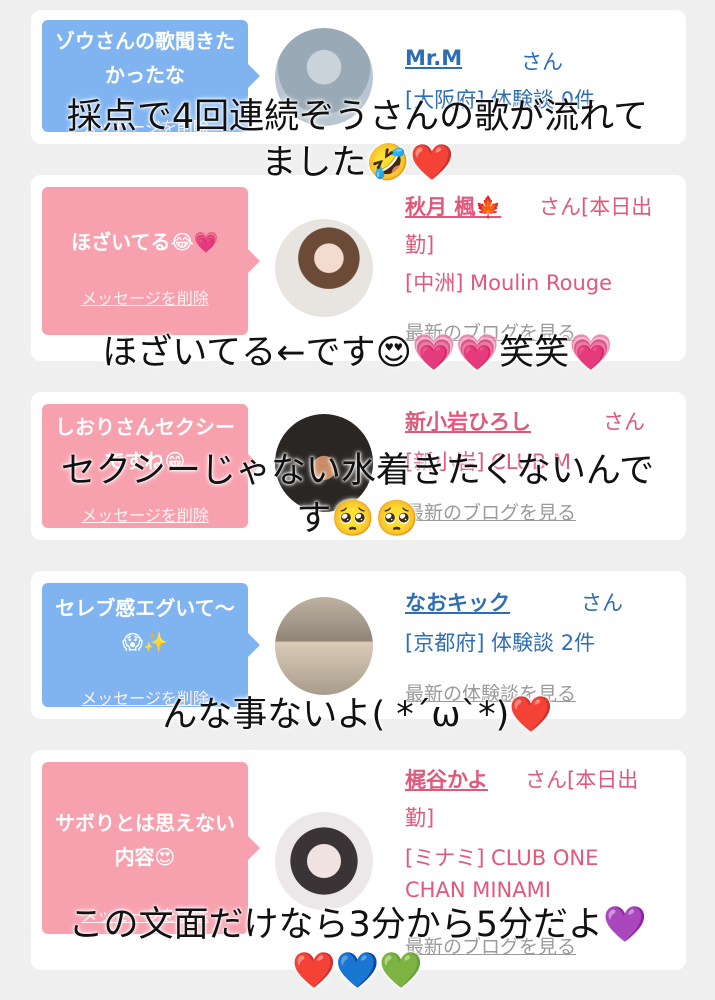  I want to click on message-bubble: セレブ感エグいて〜😱✨ メッセージを削除, so click(151, 645).